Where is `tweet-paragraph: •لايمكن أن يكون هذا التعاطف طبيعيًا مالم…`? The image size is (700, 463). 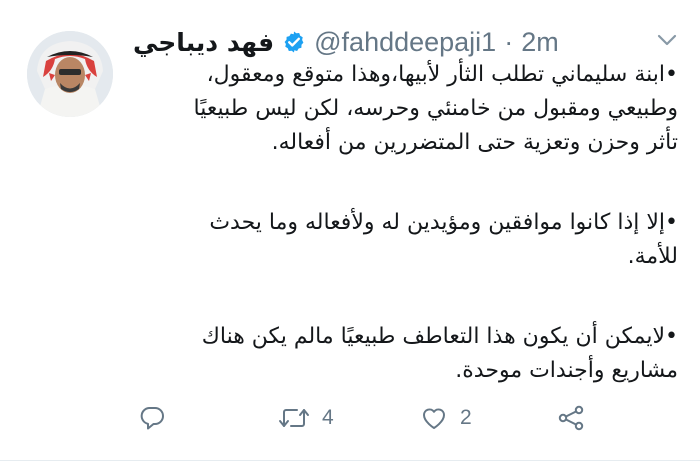 tweet-paragraph: •لايمكن أن يكون هذا التعاطف طبيعيًا مالم… is located at coordinates (339, 354).